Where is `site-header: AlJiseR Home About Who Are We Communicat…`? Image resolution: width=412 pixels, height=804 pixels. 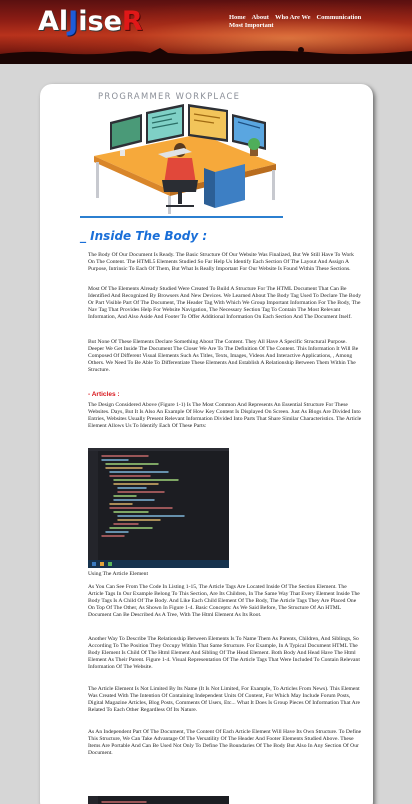
site-header: AlJiseR Home About Who Are We Communicat… is located at coordinates (206, 32).